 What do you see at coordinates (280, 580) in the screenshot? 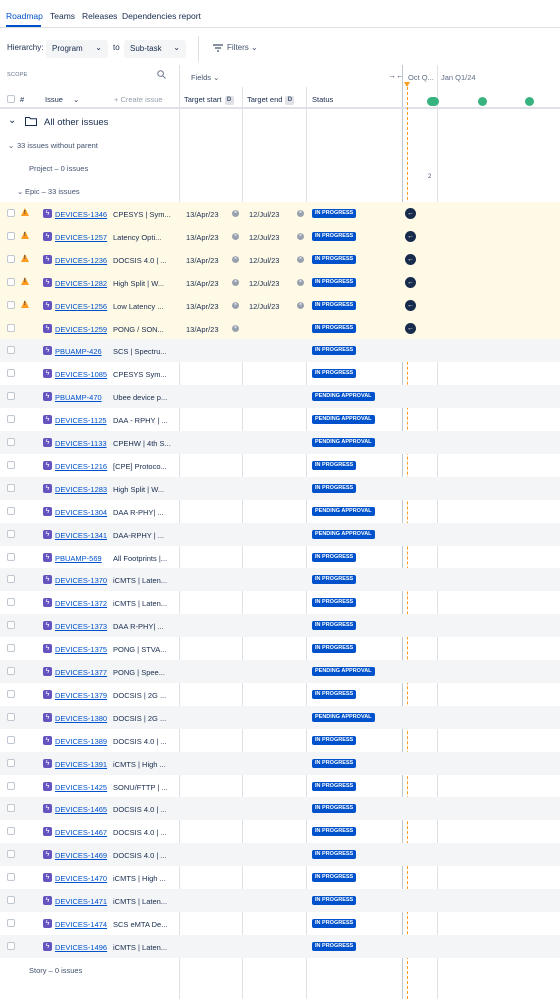
I see `table-row: ϟ DEVICES-1370 iCMTS | Laten... IN PROGRESS` at bounding box center [280, 580].